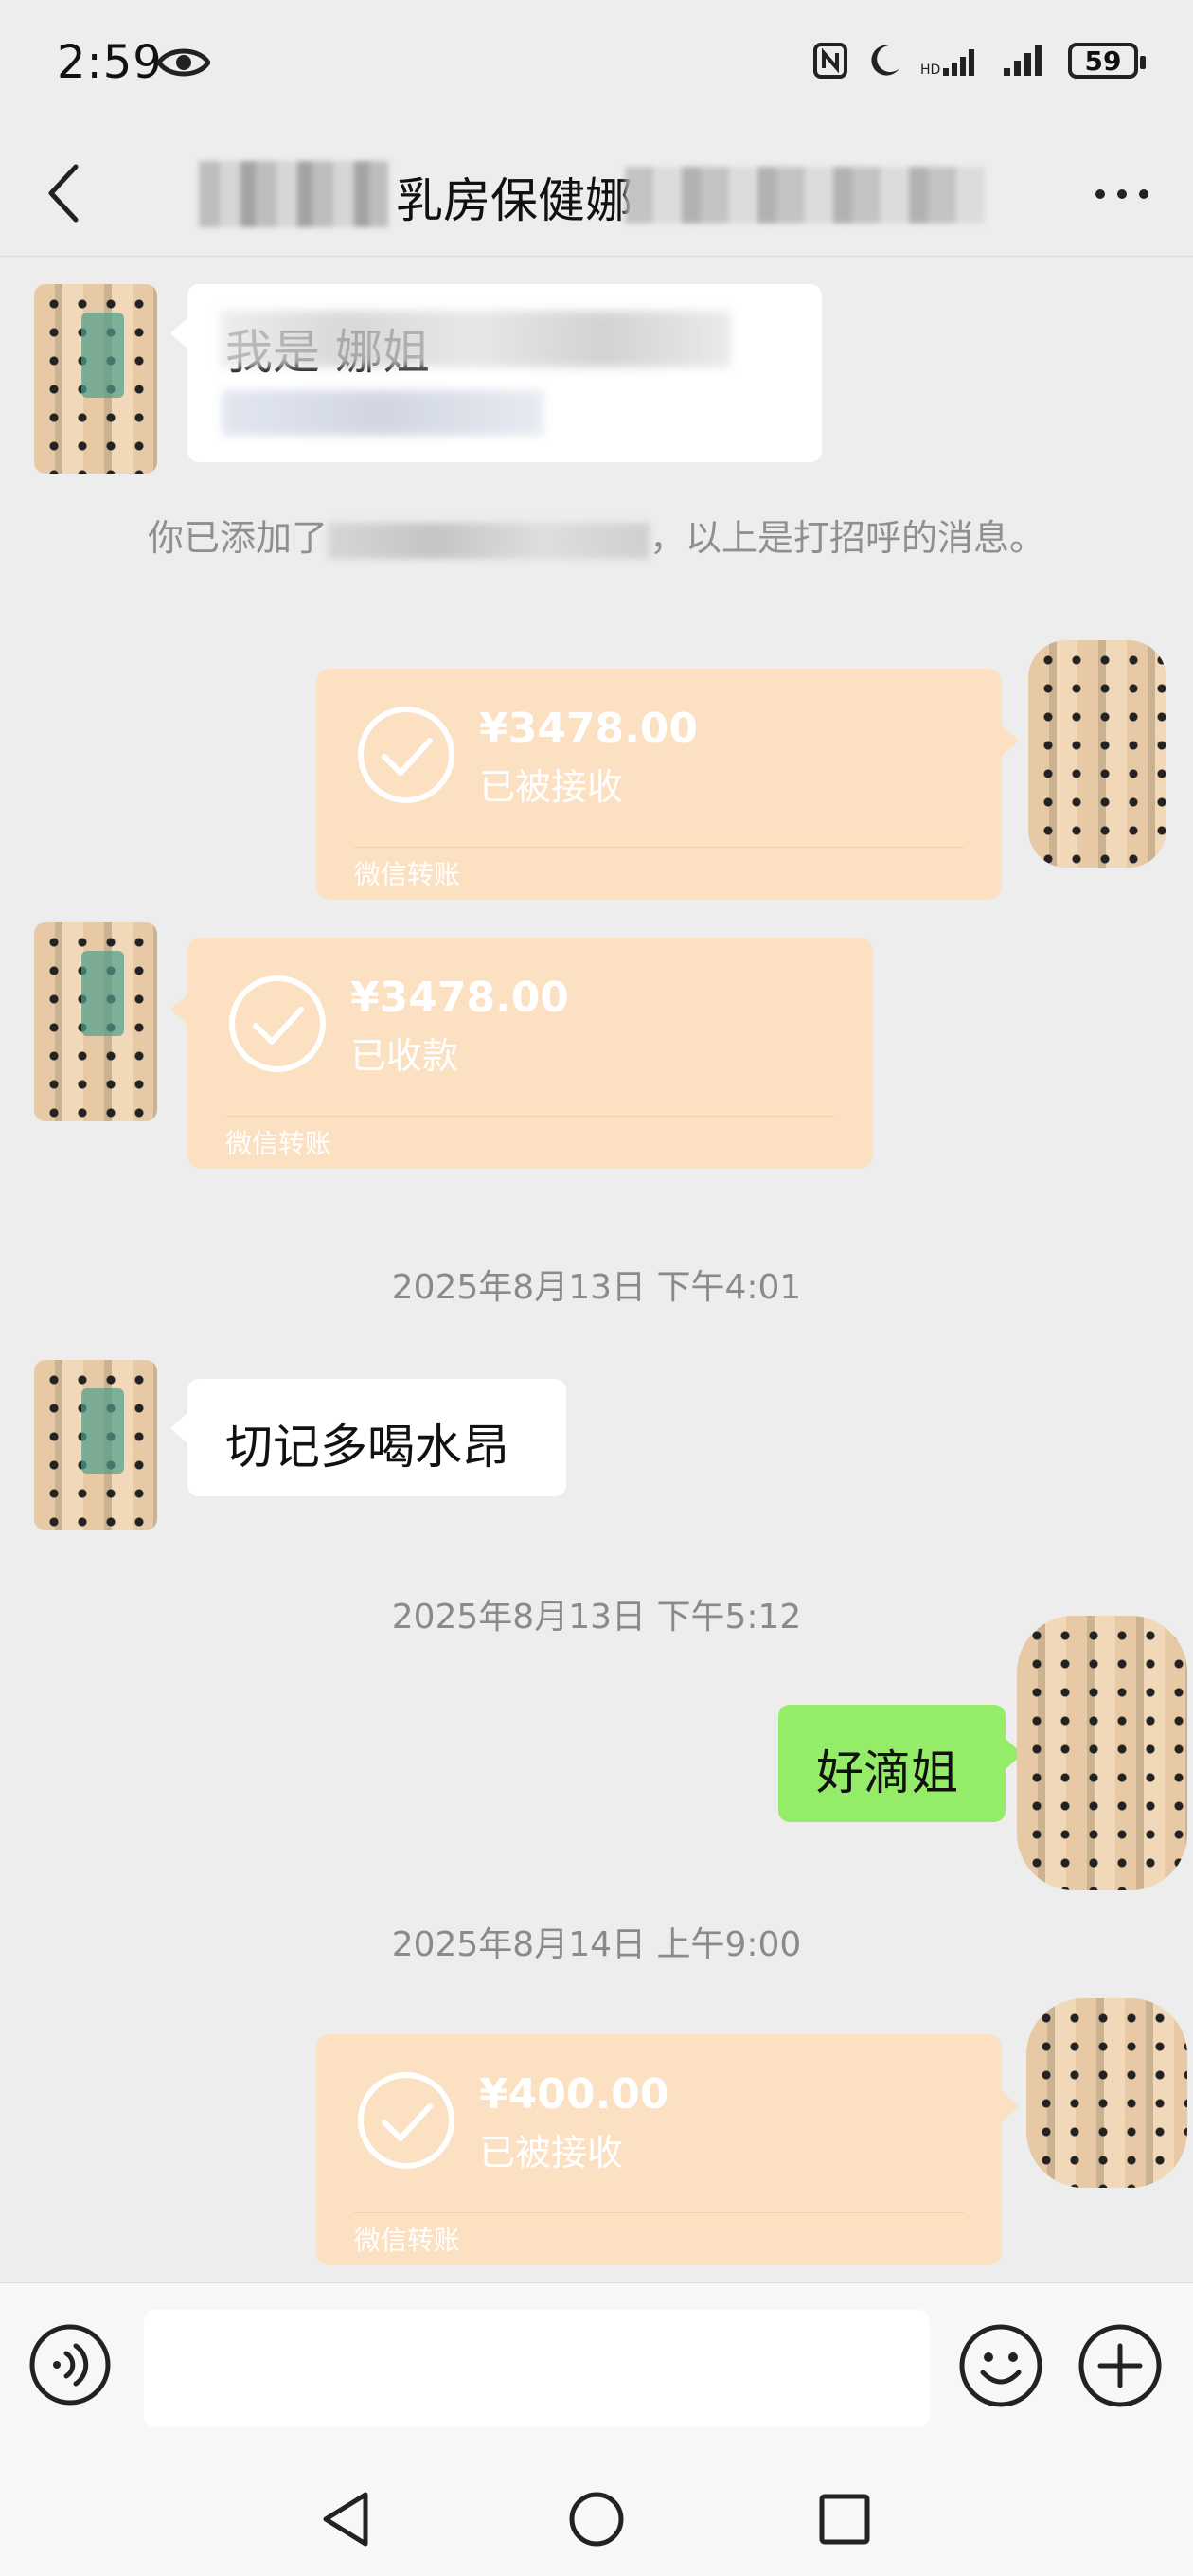  I want to click on message-input, so click(537, 2368).